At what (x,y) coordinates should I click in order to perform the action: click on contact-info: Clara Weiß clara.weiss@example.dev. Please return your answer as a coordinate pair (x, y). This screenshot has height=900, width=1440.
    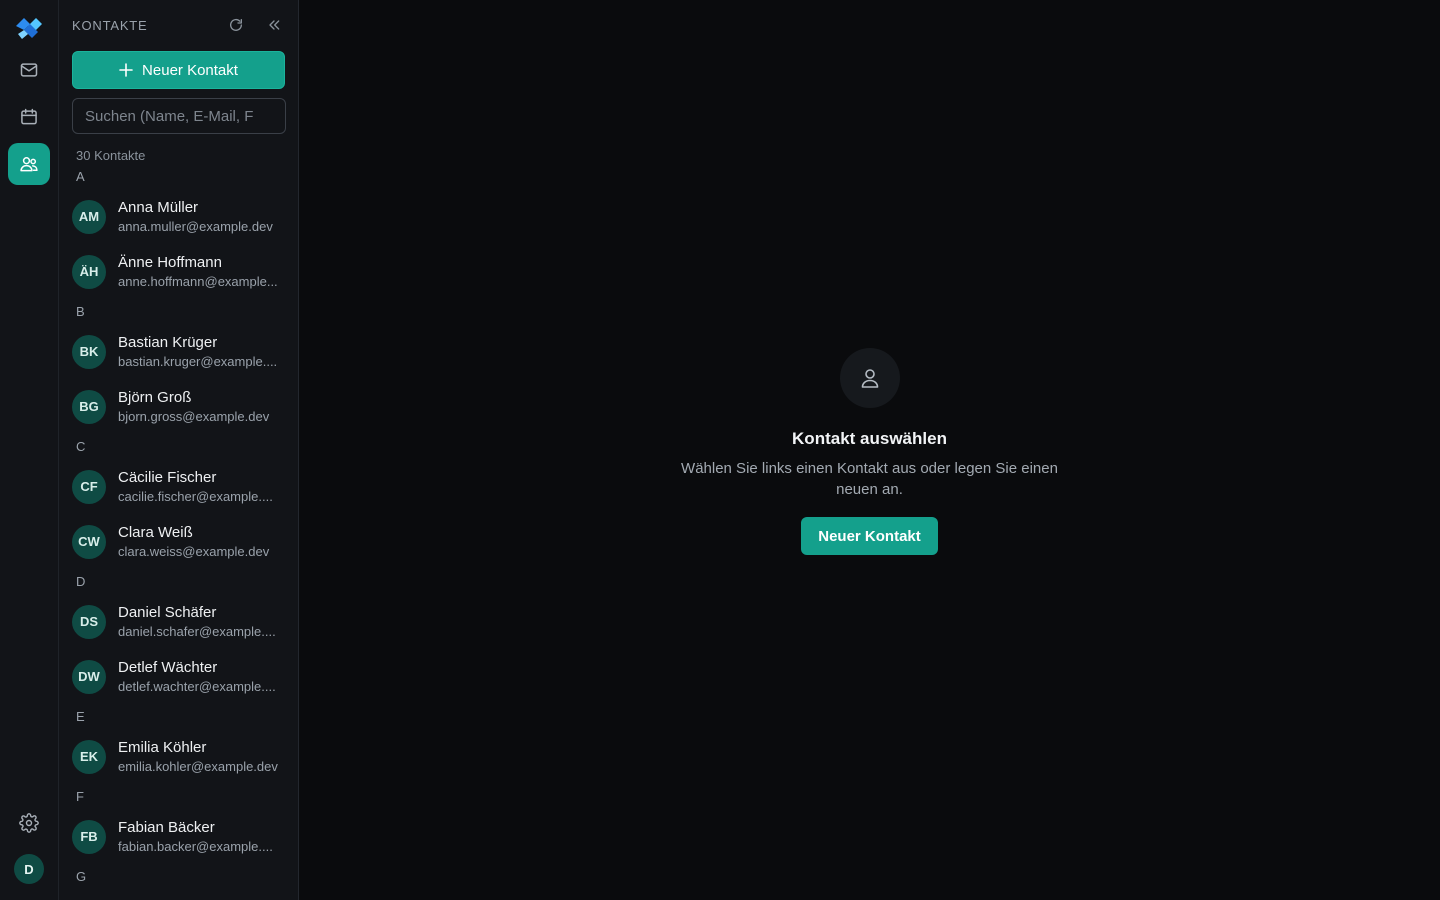
    Looking at the image, I should click on (202, 541).